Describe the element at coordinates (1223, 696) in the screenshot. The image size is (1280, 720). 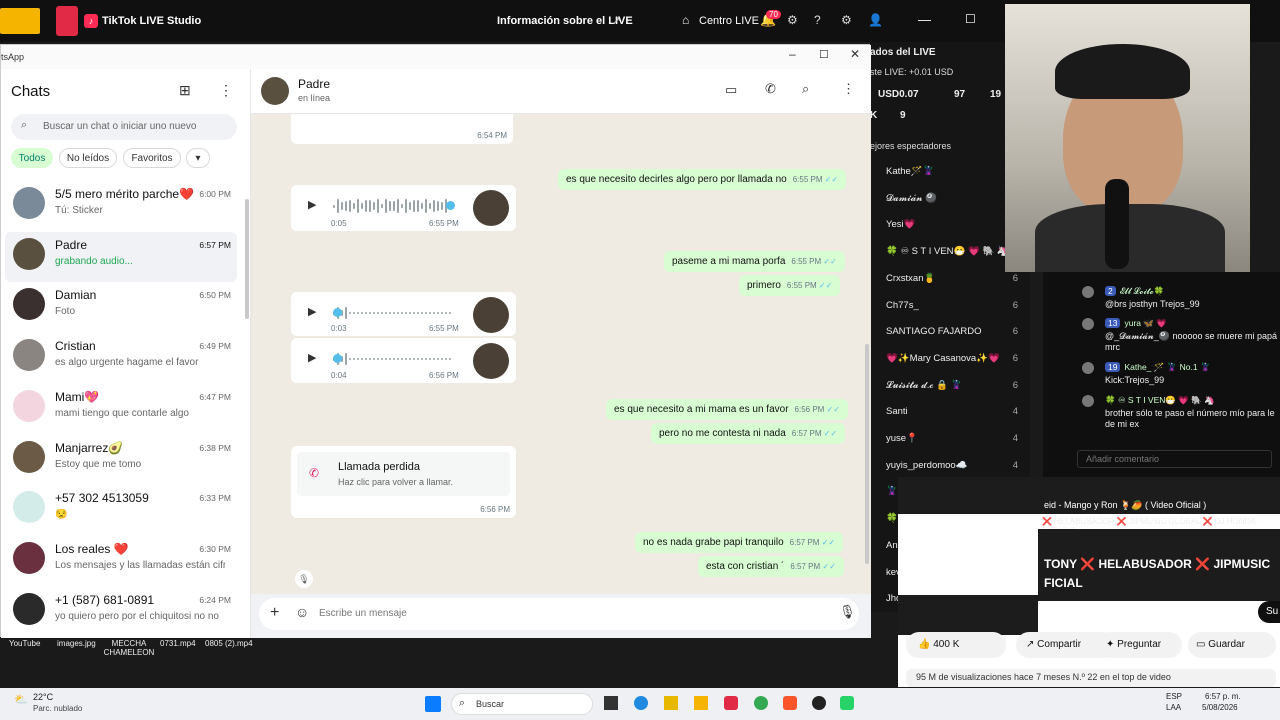
I see `clock-time: 6:57 p. m.` at that location.